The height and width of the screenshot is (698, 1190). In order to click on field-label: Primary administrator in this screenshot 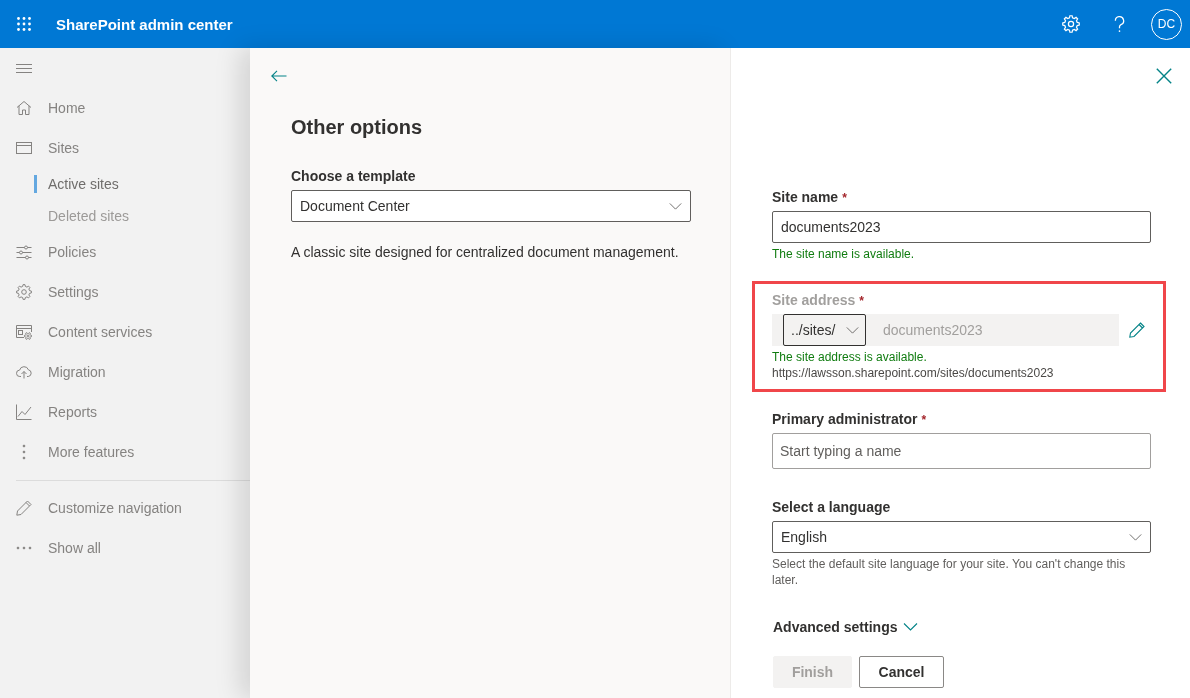, I will do `click(845, 419)`.